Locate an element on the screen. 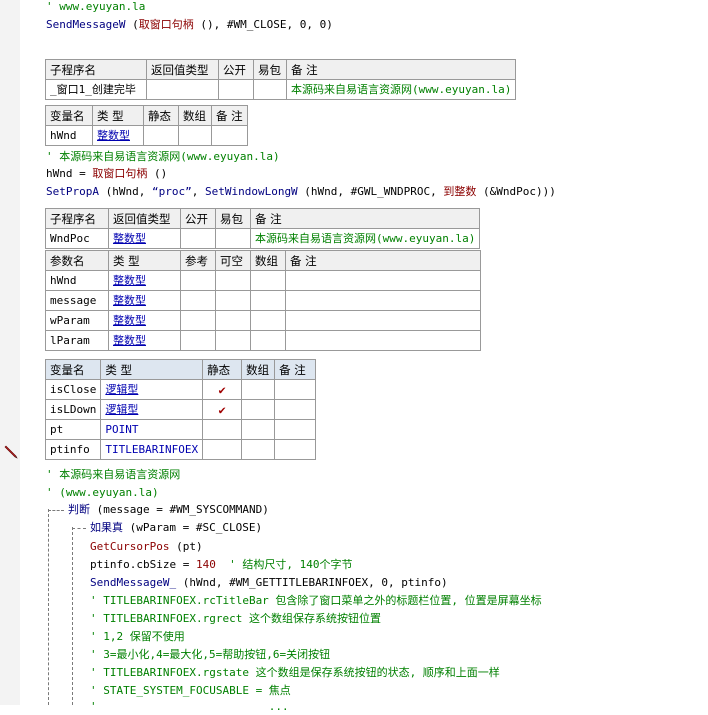 The width and height of the screenshot is (708, 715). comment-line: ' 本源码来自易语言资源网(www.eyuyan.la) is located at coordinates (163, 156).